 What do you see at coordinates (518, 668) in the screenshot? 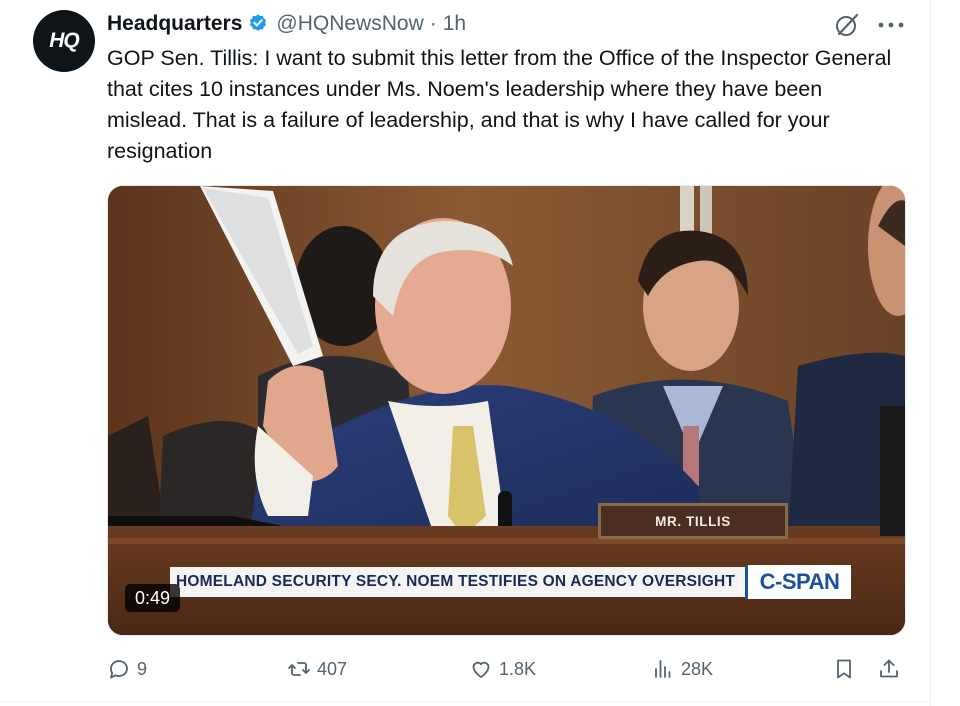
I see `like-count: 1.8K` at bounding box center [518, 668].